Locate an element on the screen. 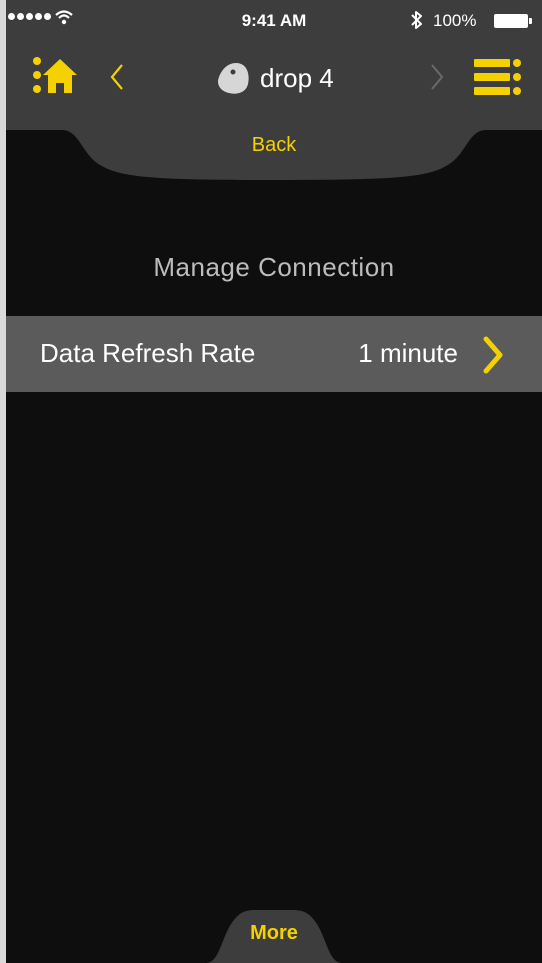 Image resolution: width=542 pixels, height=963 pixels. home-icon is located at coordinates (55, 76).